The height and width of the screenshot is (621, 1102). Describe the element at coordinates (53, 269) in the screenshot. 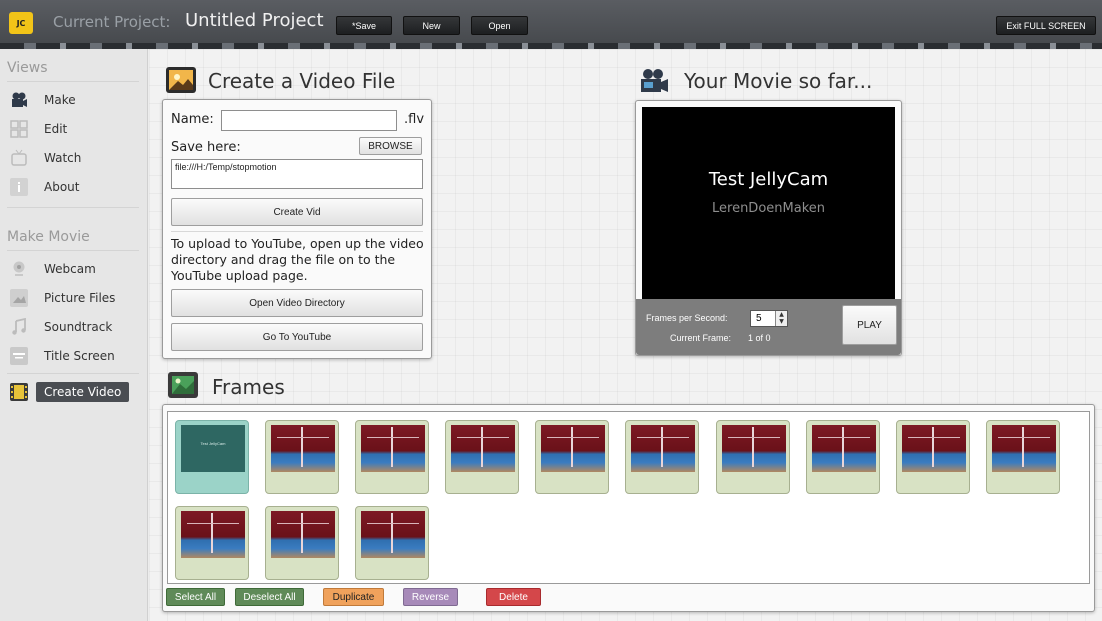

I see `sidebar-item-webcam: Webcam` at that location.